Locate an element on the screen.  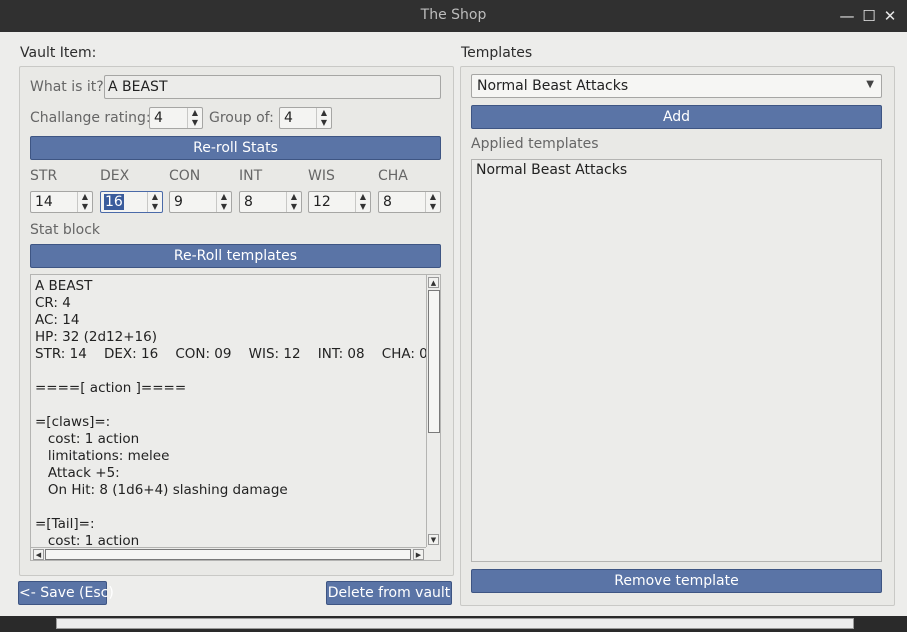
window-title: The Shop is located at coordinates (453, 15).